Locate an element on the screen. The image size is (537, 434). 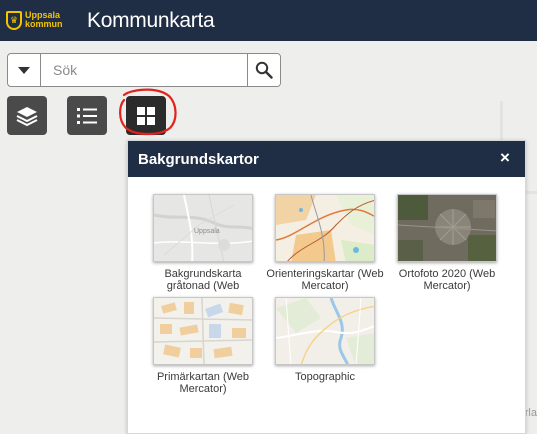
basemap-thumbnail: Uppsala is located at coordinates (203, 228).